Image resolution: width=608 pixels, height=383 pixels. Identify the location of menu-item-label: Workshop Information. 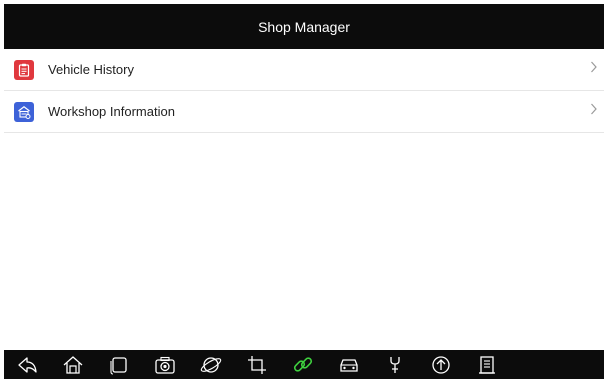
(111, 111).